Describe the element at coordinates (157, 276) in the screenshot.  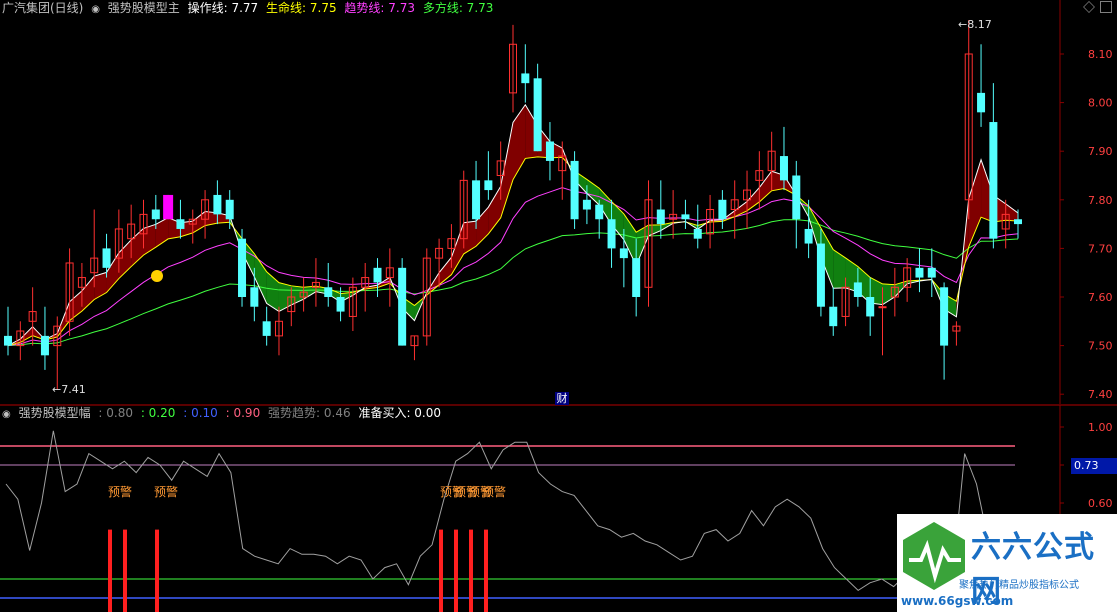
I see `smiley-icon` at that location.